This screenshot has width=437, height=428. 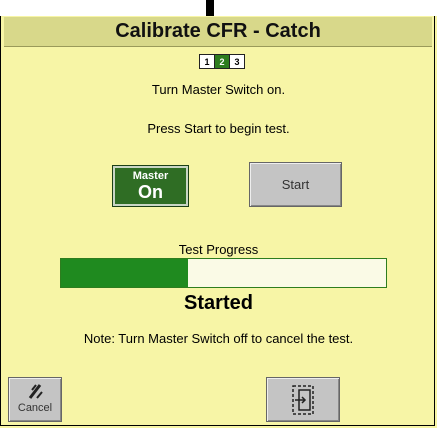 What do you see at coordinates (35, 391) in the screenshot?
I see `cancel-slash-icon` at bounding box center [35, 391].